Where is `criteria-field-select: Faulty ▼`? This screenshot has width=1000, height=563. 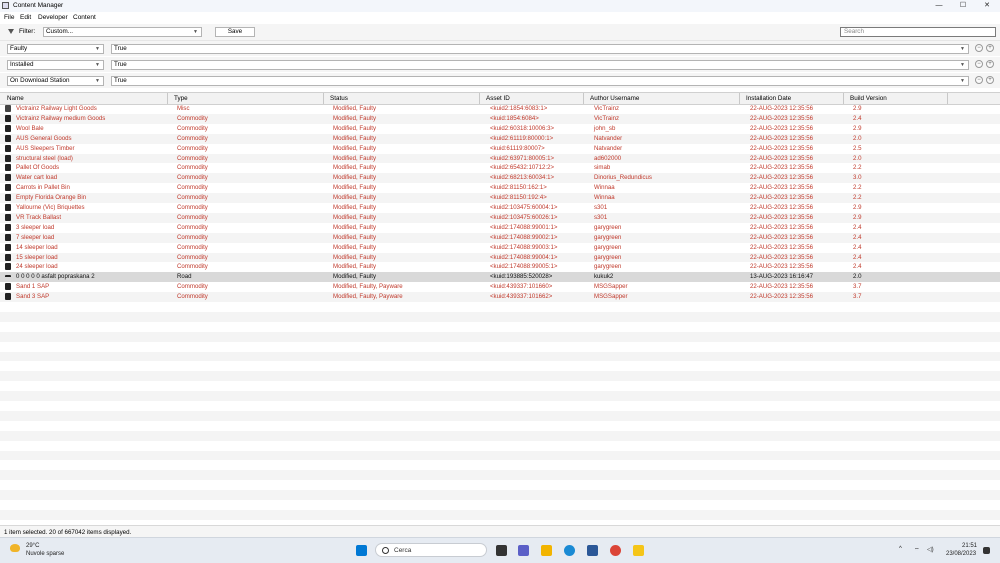
criteria-field-select: Faulty ▼ is located at coordinates (55, 49).